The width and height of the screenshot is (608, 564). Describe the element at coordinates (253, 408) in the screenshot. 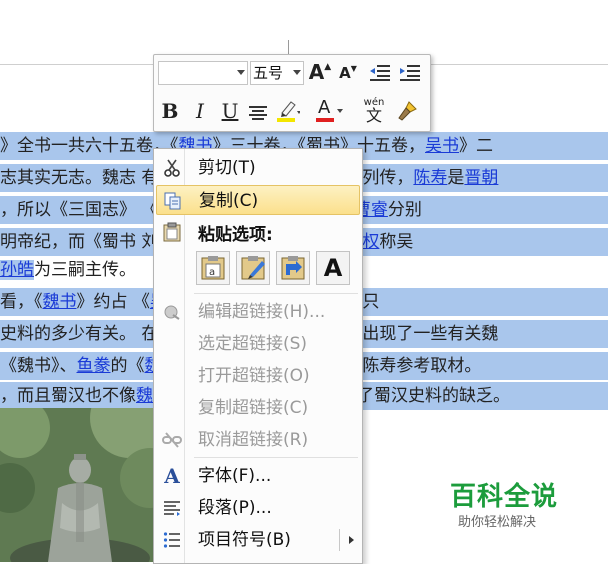

I see `menu-item-label: 复制超链接(C)` at that location.